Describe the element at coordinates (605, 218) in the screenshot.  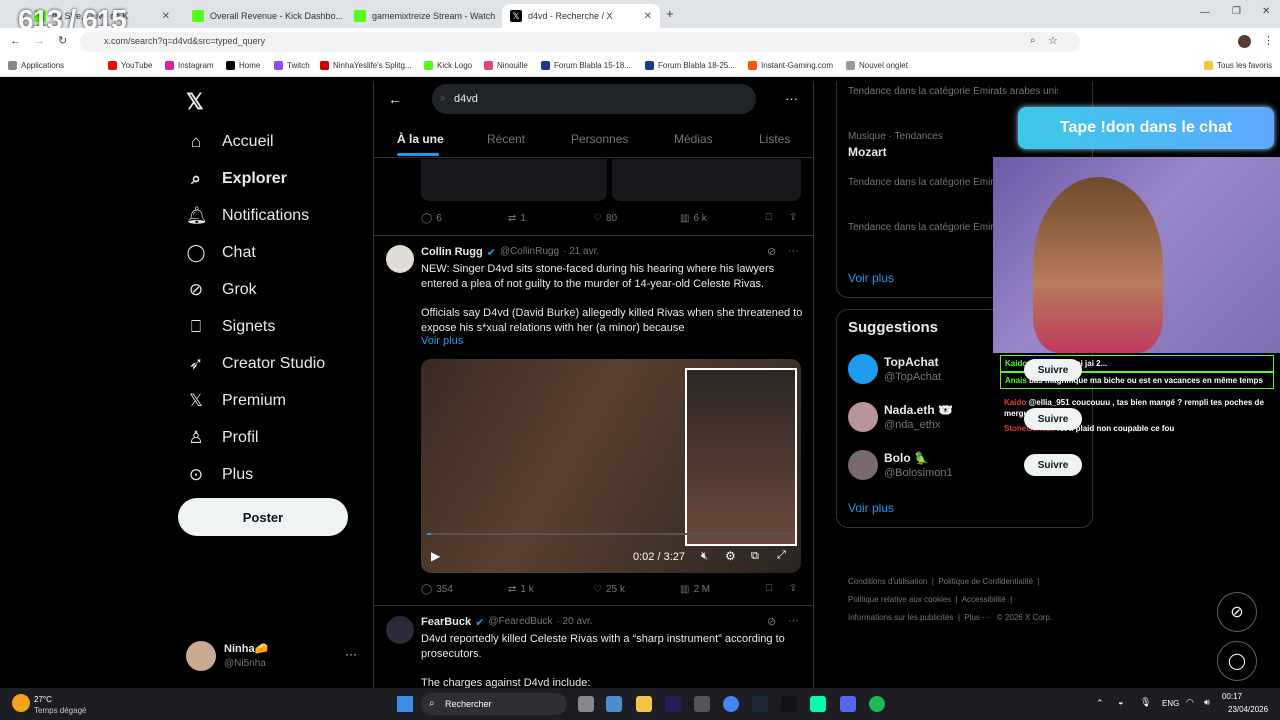
I see `like-action: ♡ 80` at that location.